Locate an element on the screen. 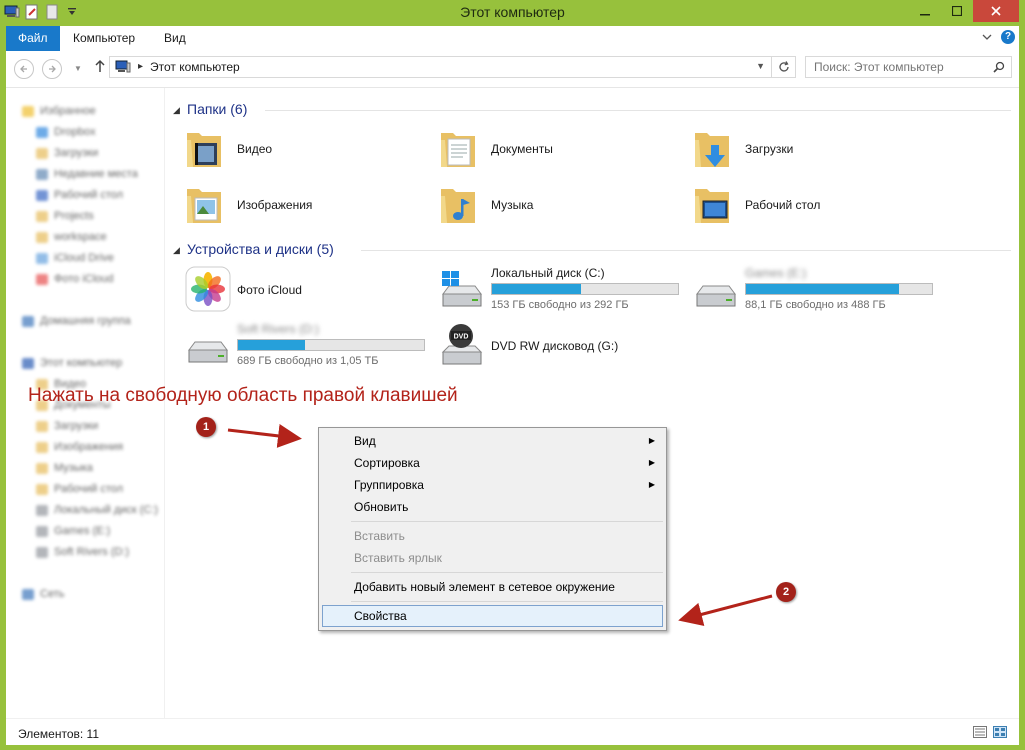 This screenshot has height=750, width=1025. sidebar-item: Games (E:) is located at coordinates (73, 531).